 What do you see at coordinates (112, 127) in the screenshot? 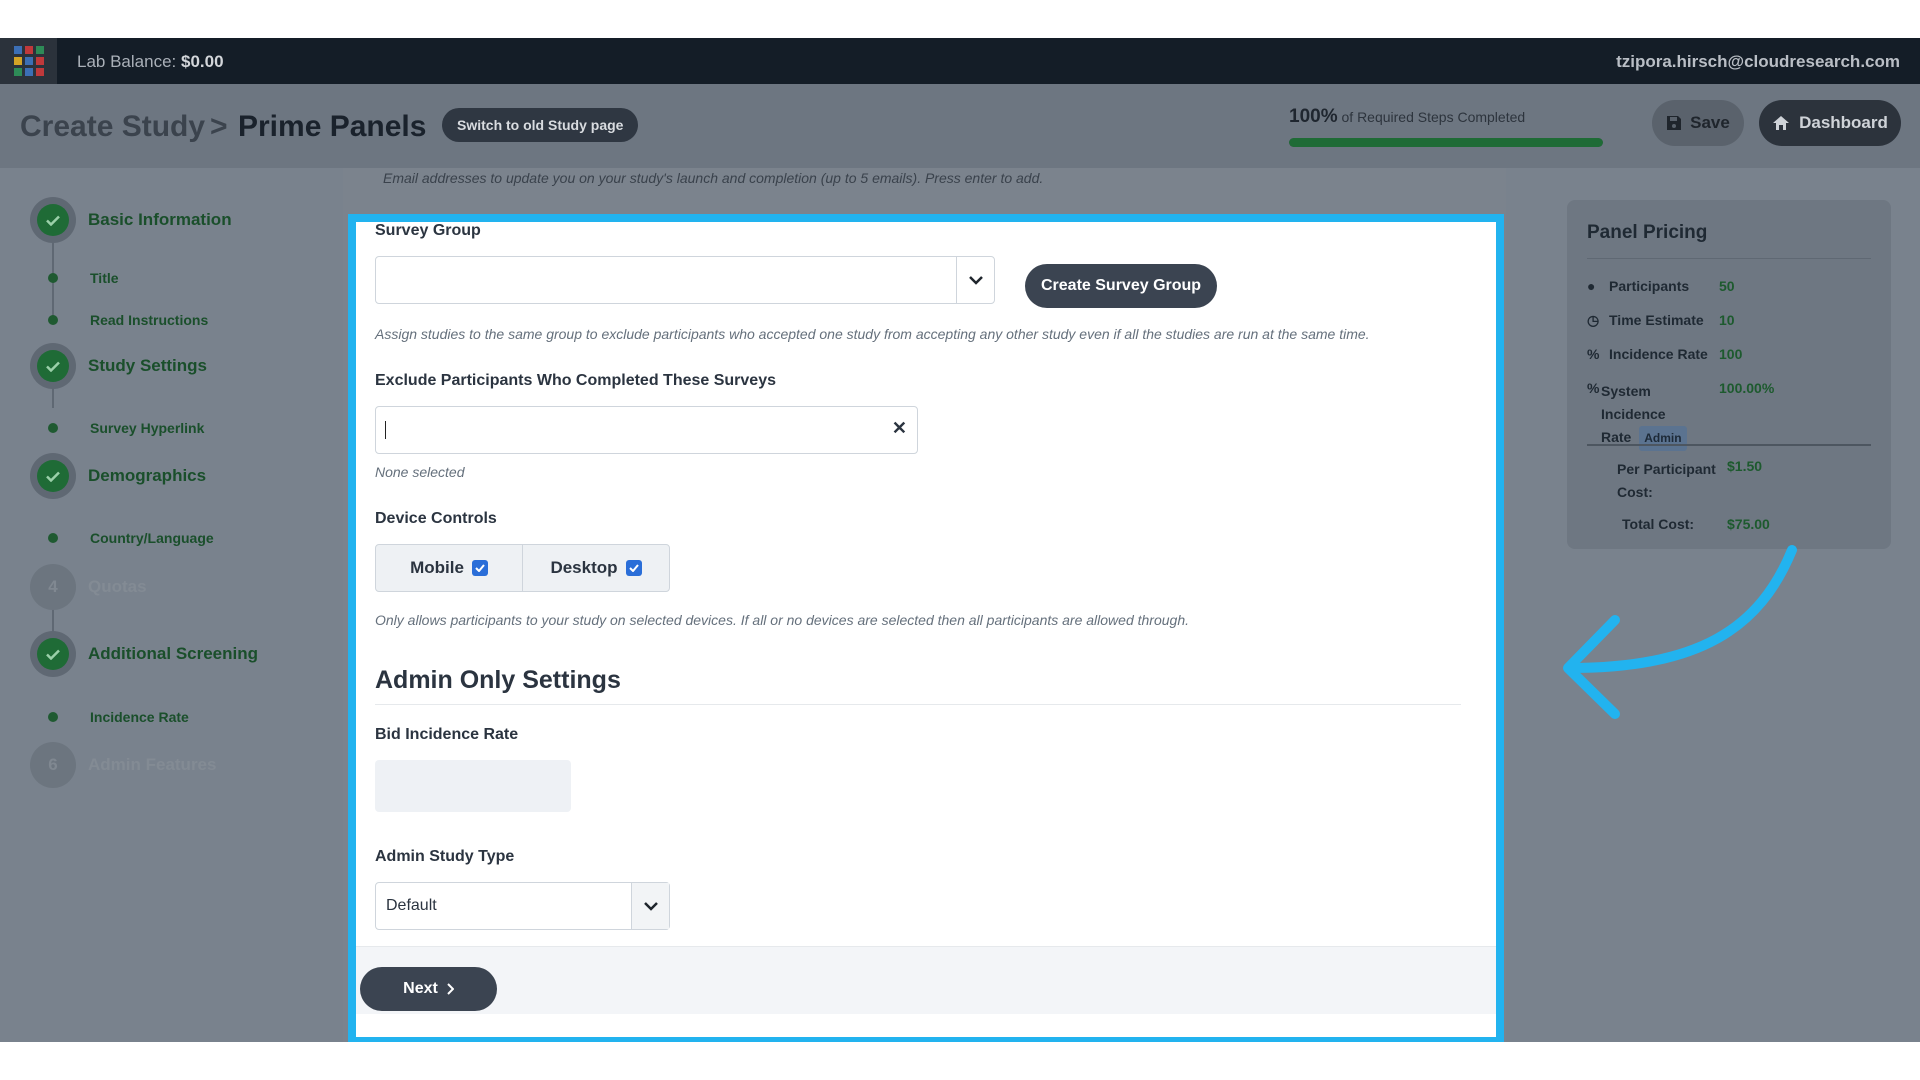
I see `breadcrumb-create-study: Create Study` at bounding box center [112, 127].